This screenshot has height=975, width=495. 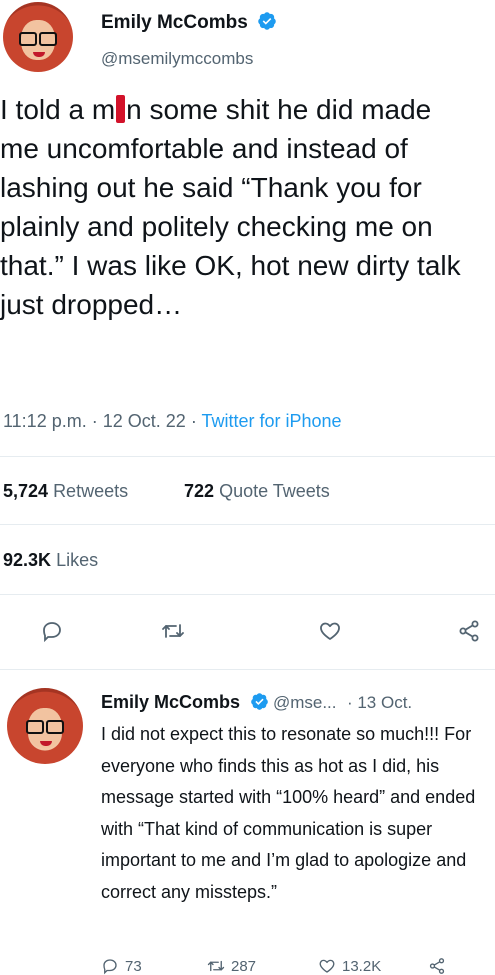 I want to click on reply-retweet-button: 287, so click(x=231, y=966).